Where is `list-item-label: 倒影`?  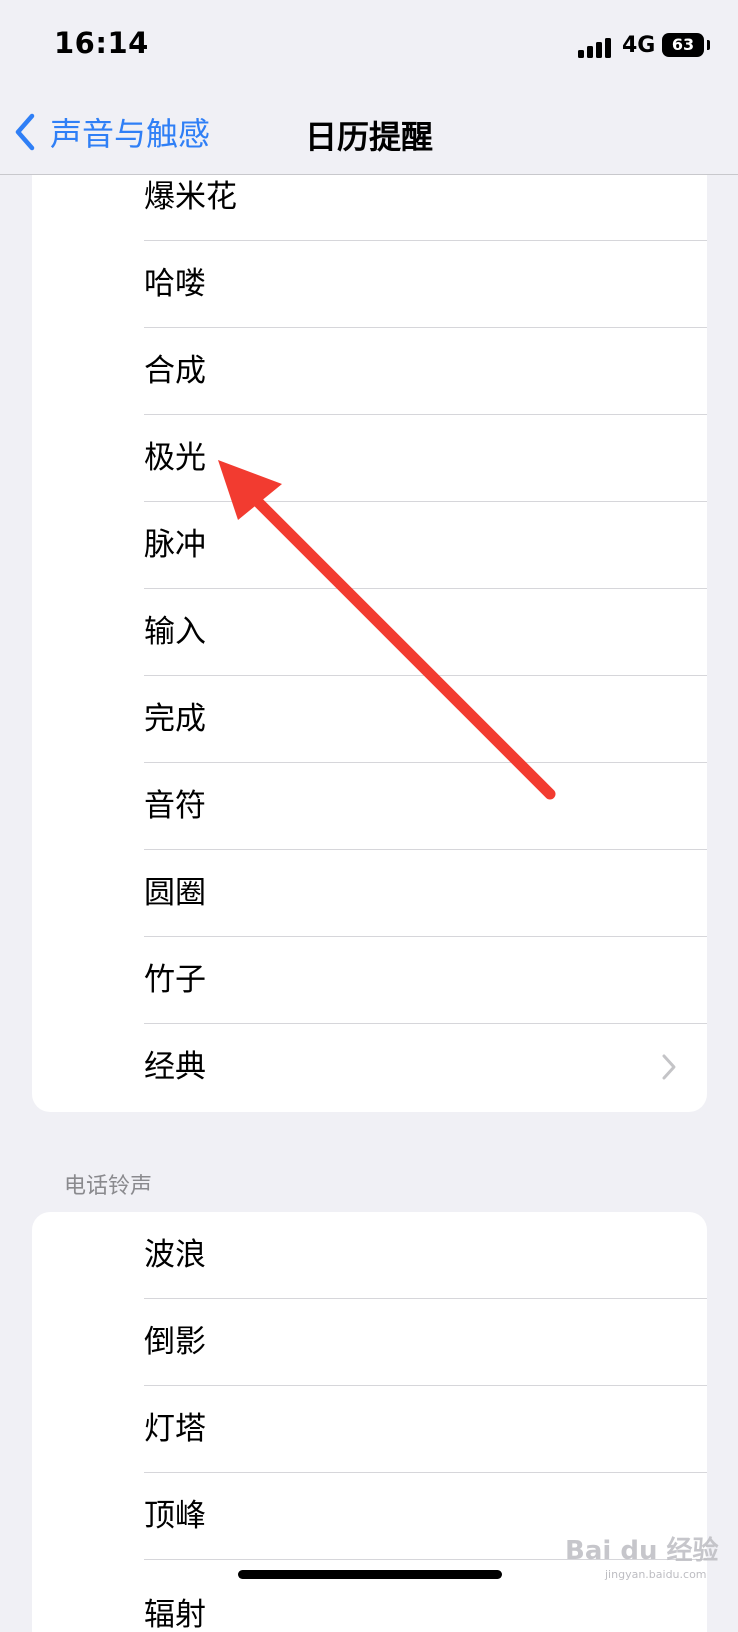
list-item-label: 倒影 is located at coordinates (175, 1342).